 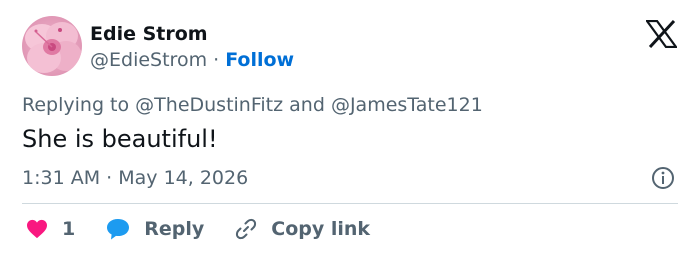 What do you see at coordinates (663, 178) in the screenshot?
I see `info-icon` at bounding box center [663, 178].